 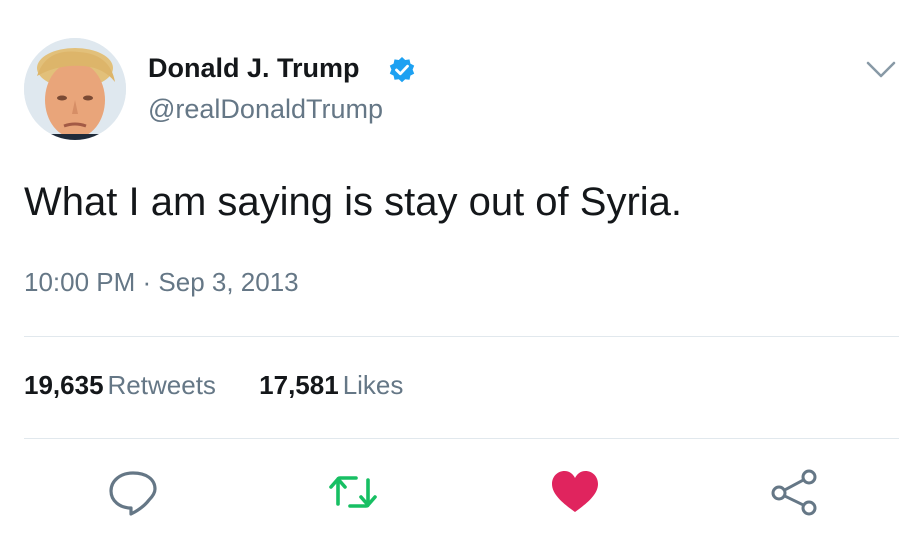 What do you see at coordinates (353, 492) in the screenshot?
I see `retweet-icon` at bounding box center [353, 492].